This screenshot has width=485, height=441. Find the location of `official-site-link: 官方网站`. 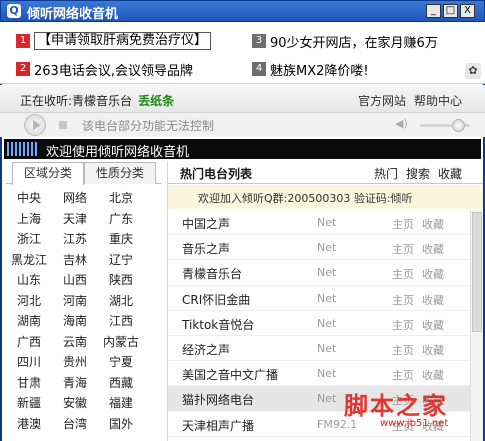

official-site-link: 官方网站 is located at coordinates (382, 100).